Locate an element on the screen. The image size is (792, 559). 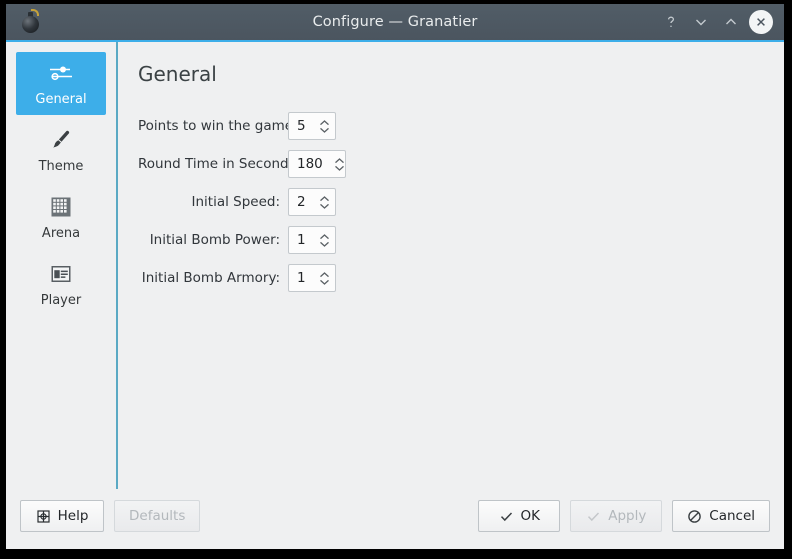
sidebar-item-label: Player is located at coordinates (61, 300).